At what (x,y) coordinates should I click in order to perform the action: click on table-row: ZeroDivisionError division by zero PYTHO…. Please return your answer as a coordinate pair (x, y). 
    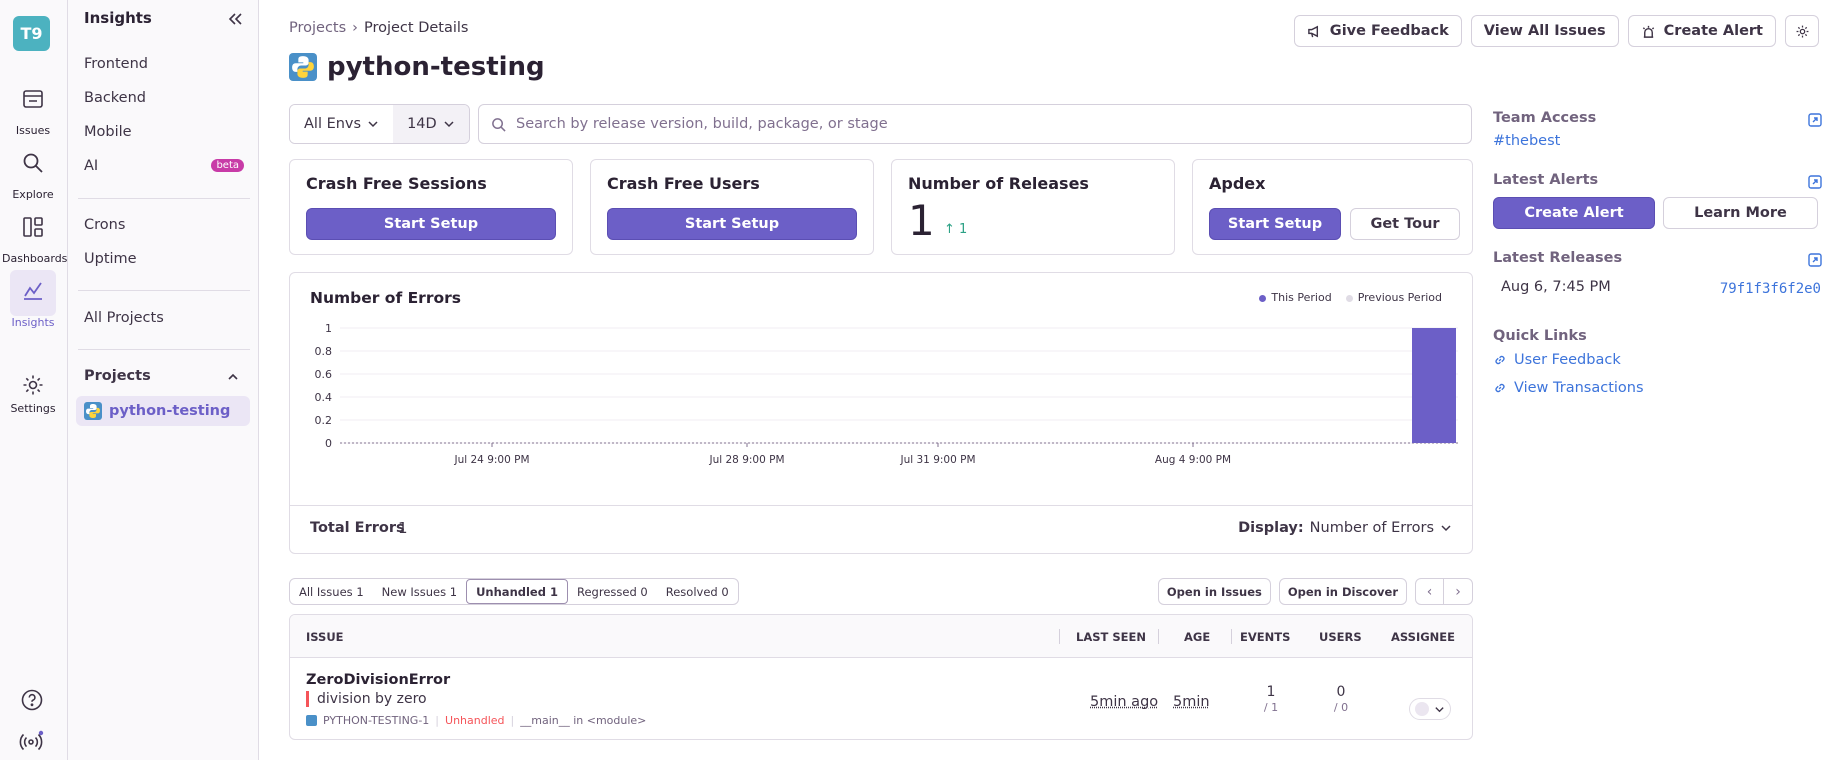
    Looking at the image, I should click on (881, 698).